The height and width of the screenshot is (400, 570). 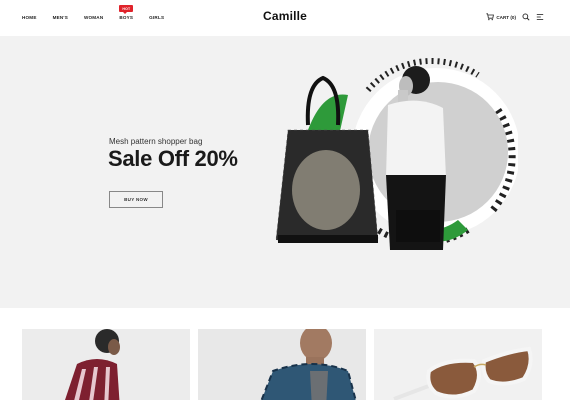 What do you see at coordinates (173, 158) in the screenshot?
I see `hero-title: Sale Off 20%` at bounding box center [173, 158].